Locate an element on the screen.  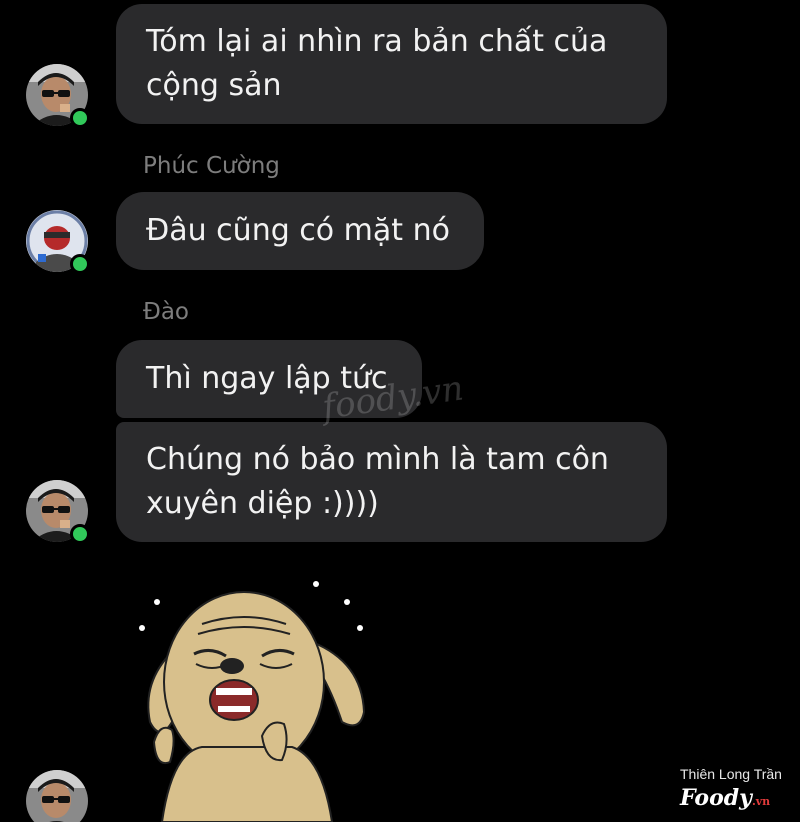
foody-logo-text: Foody is located at coordinates (716, 798).